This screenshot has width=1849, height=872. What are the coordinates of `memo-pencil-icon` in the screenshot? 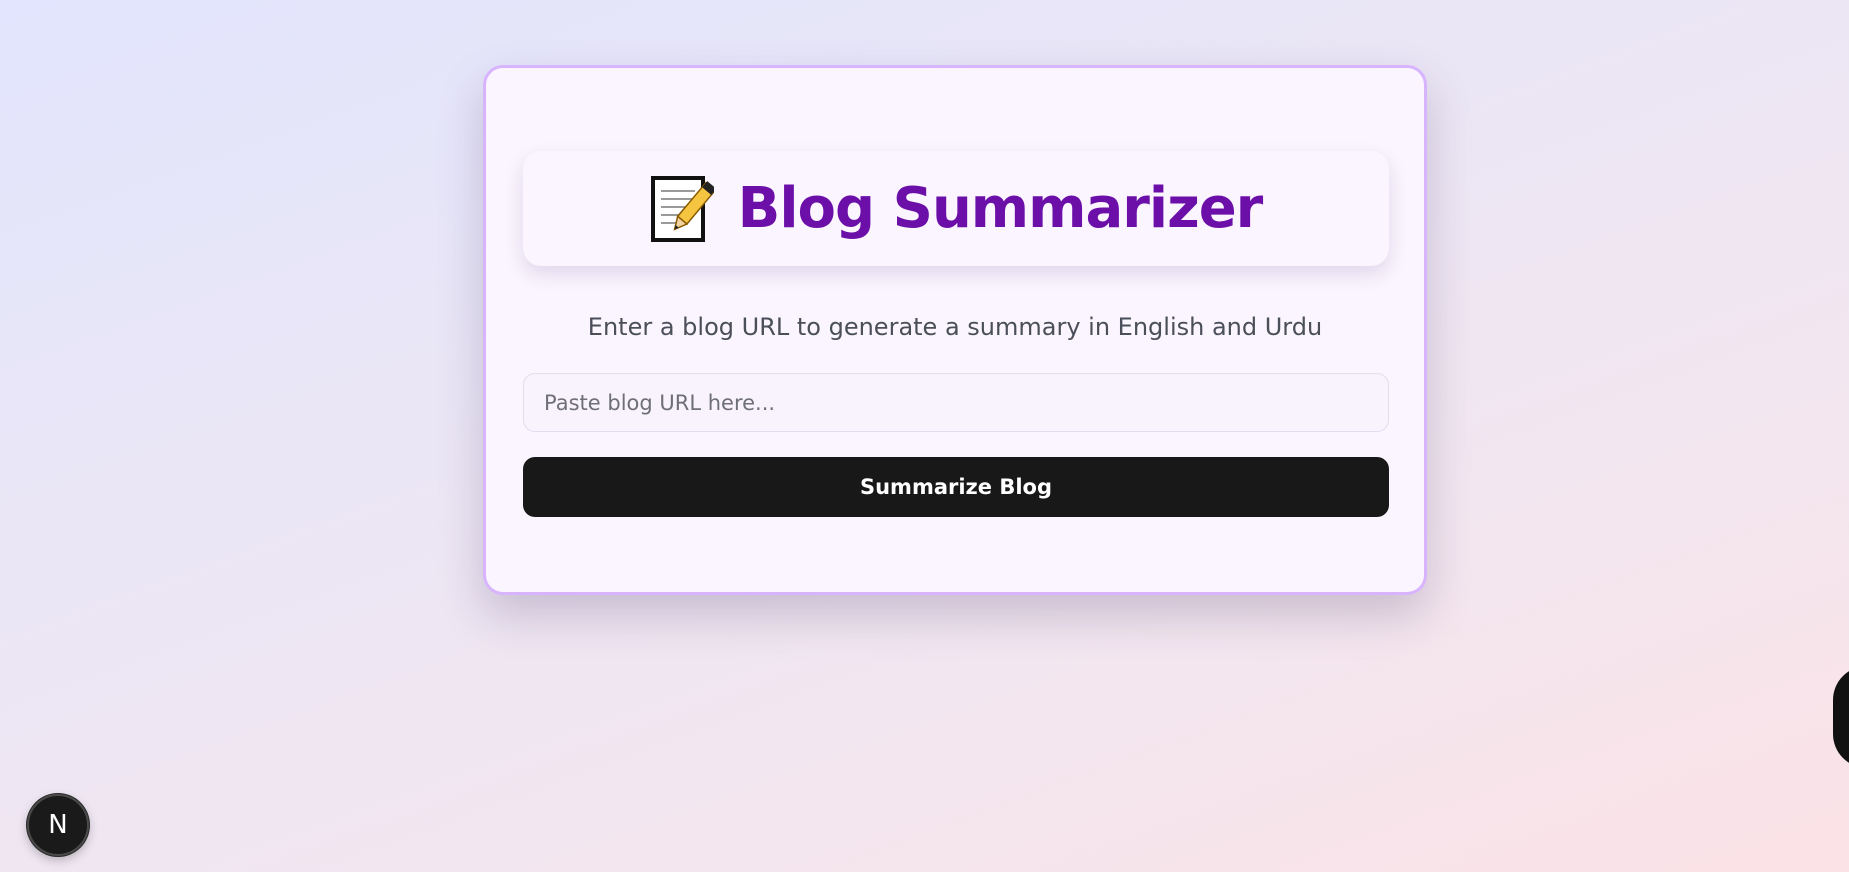 It's located at (683, 209).